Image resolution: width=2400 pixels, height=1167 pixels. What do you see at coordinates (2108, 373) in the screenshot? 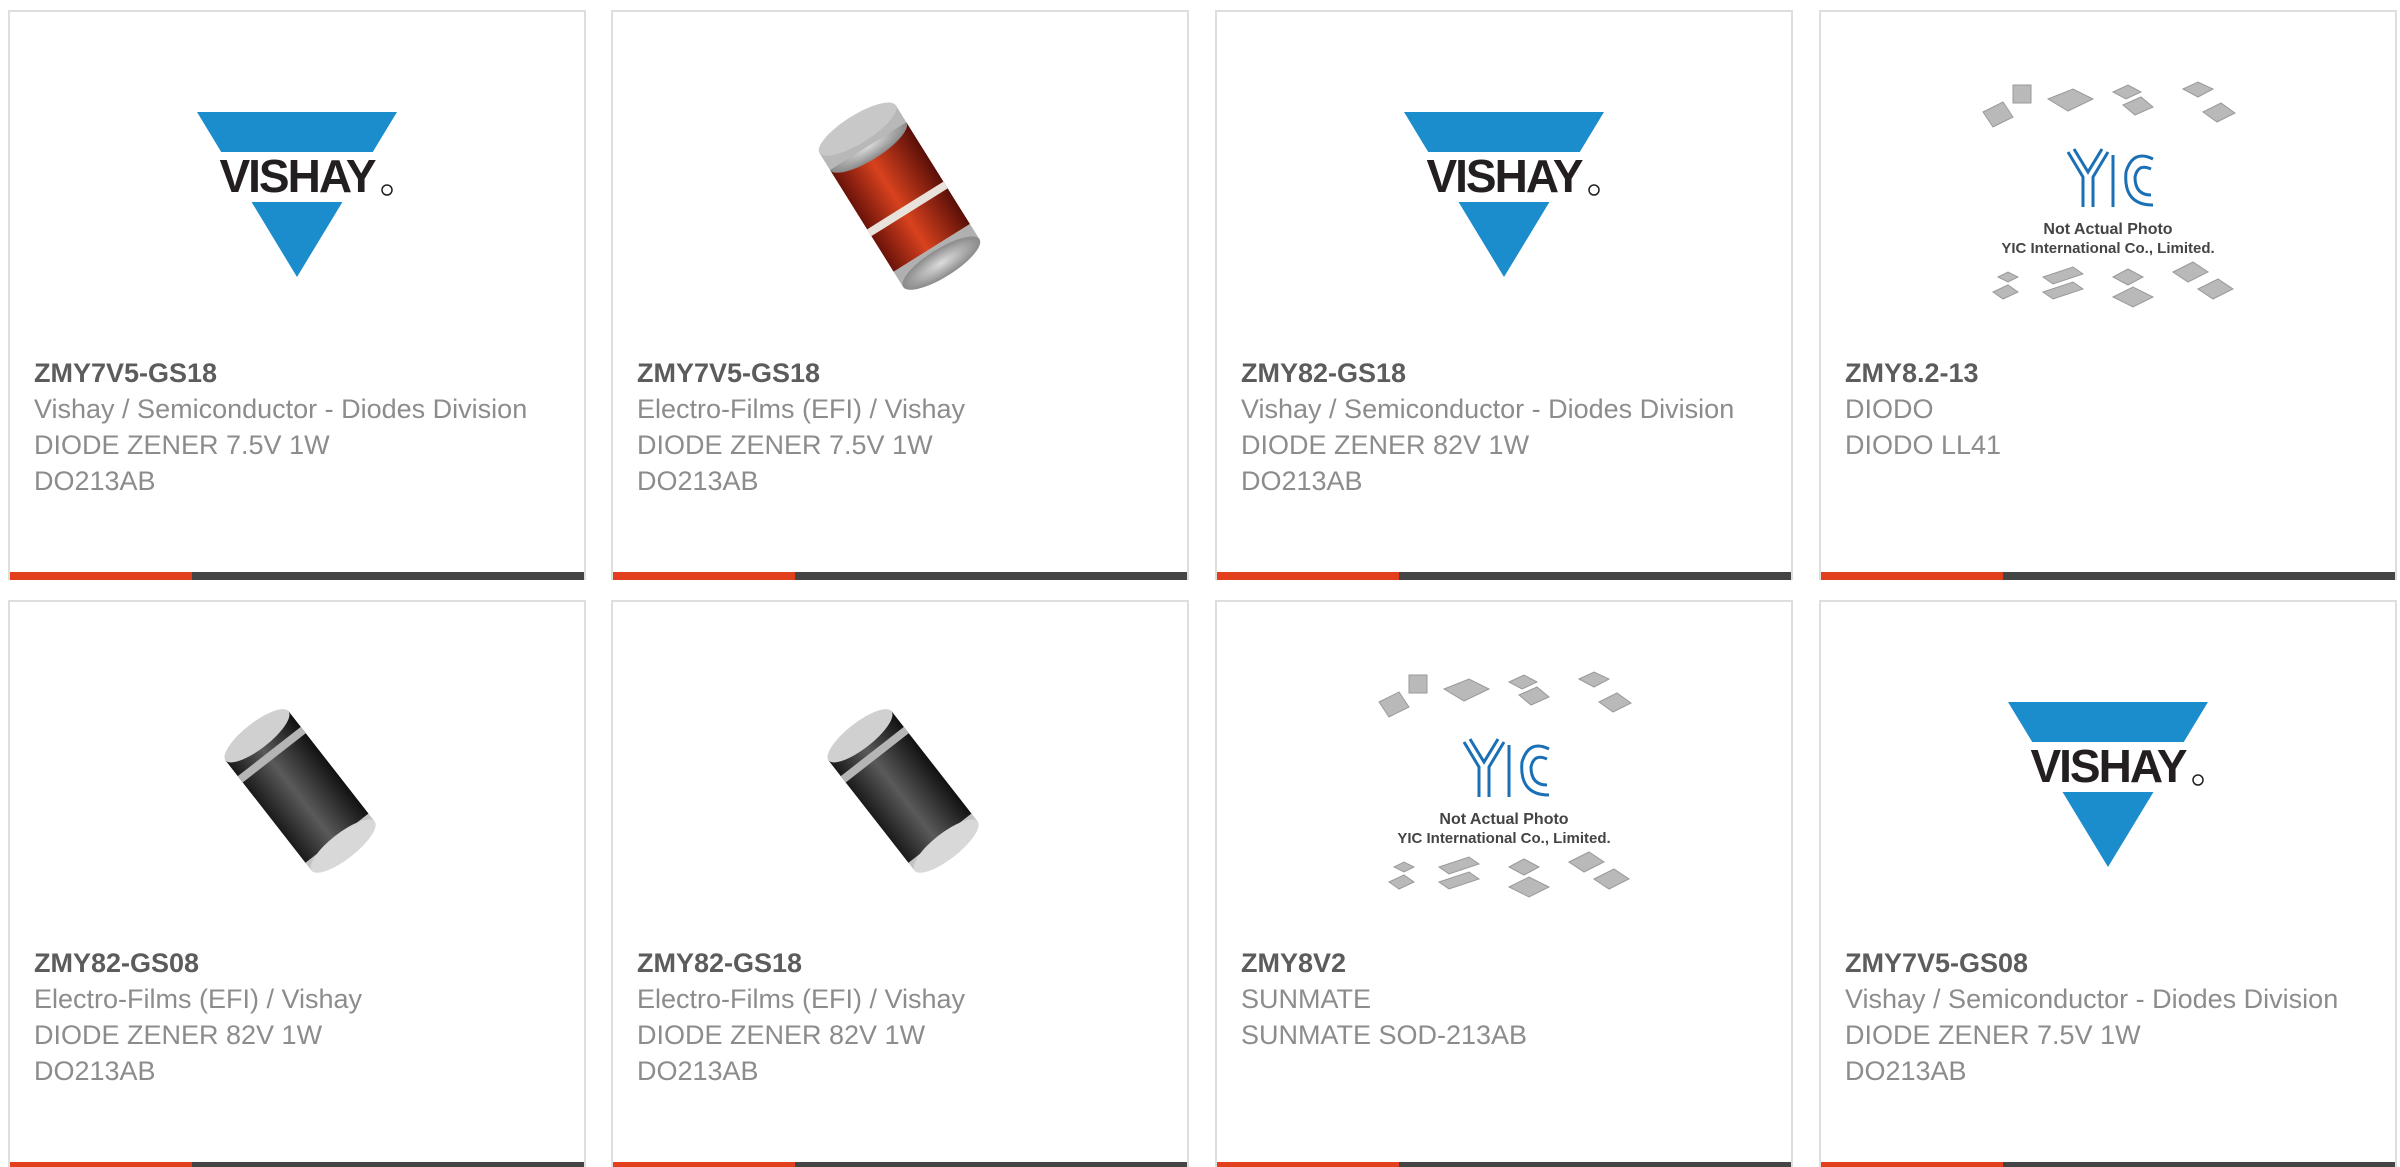
I see `part-number: ZMY8.2-13` at bounding box center [2108, 373].